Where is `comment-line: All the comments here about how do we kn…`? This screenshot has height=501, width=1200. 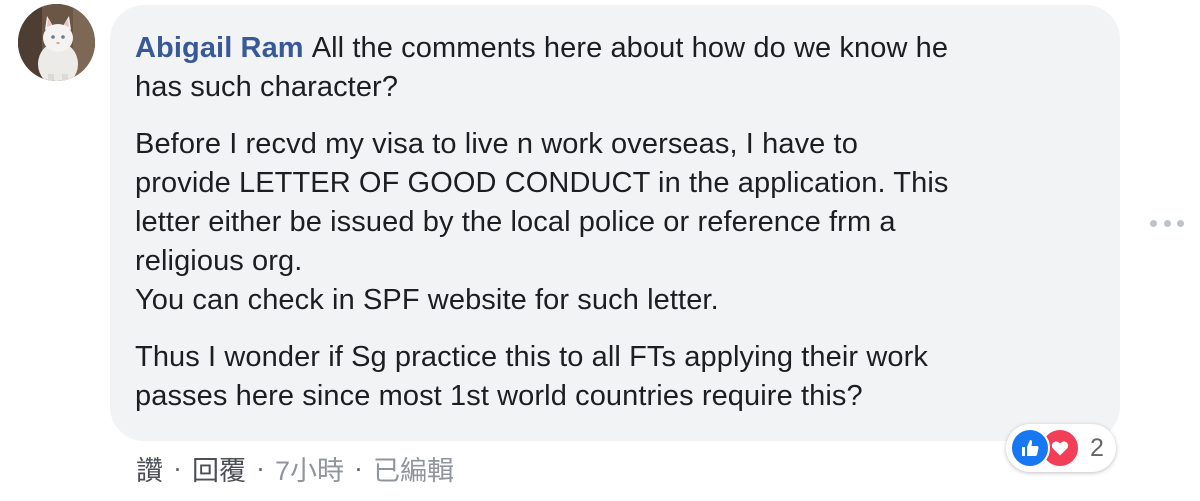
comment-line: All the comments here about how do we kn… is located at coordinates (630, 48).